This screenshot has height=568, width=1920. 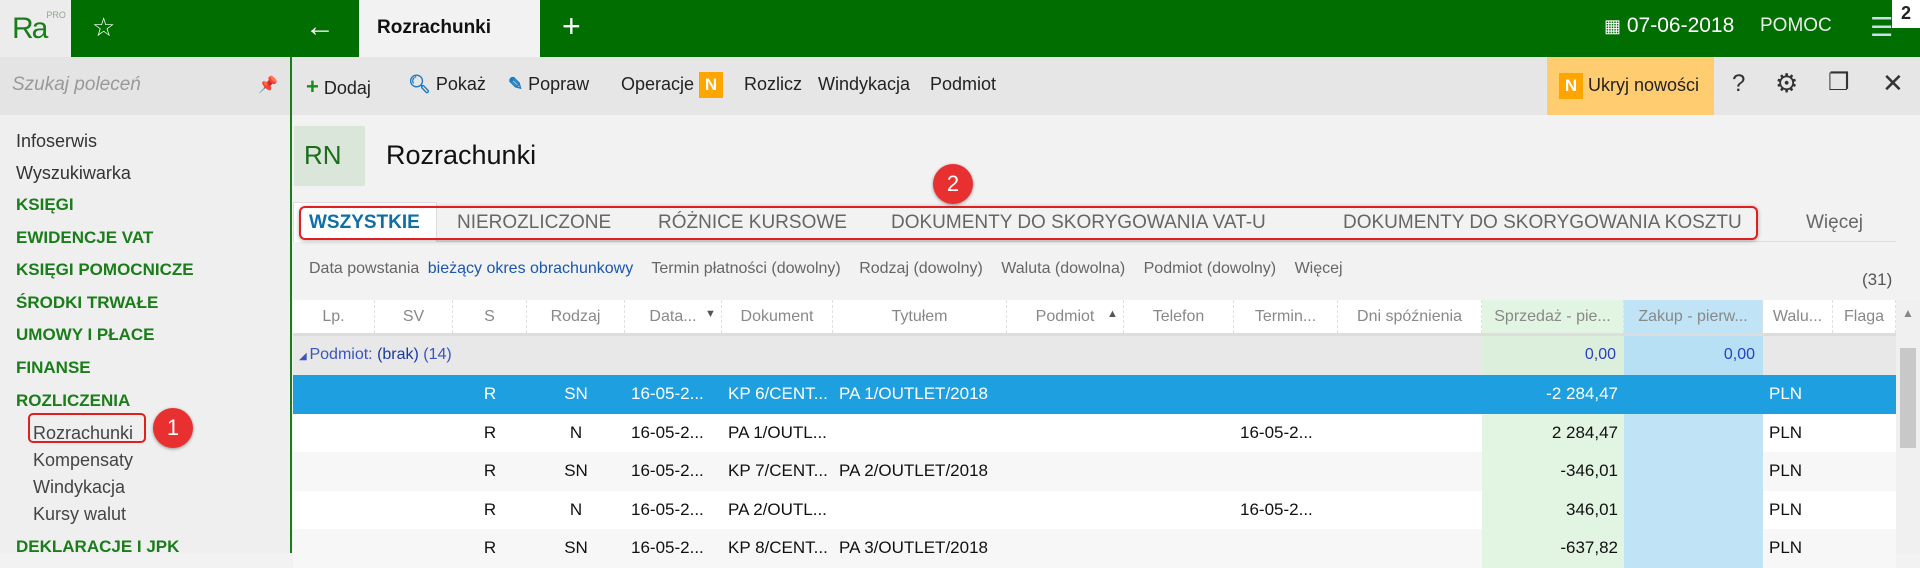 I want to click on back-arrow-icon: ←, so click(x=320, y=27).